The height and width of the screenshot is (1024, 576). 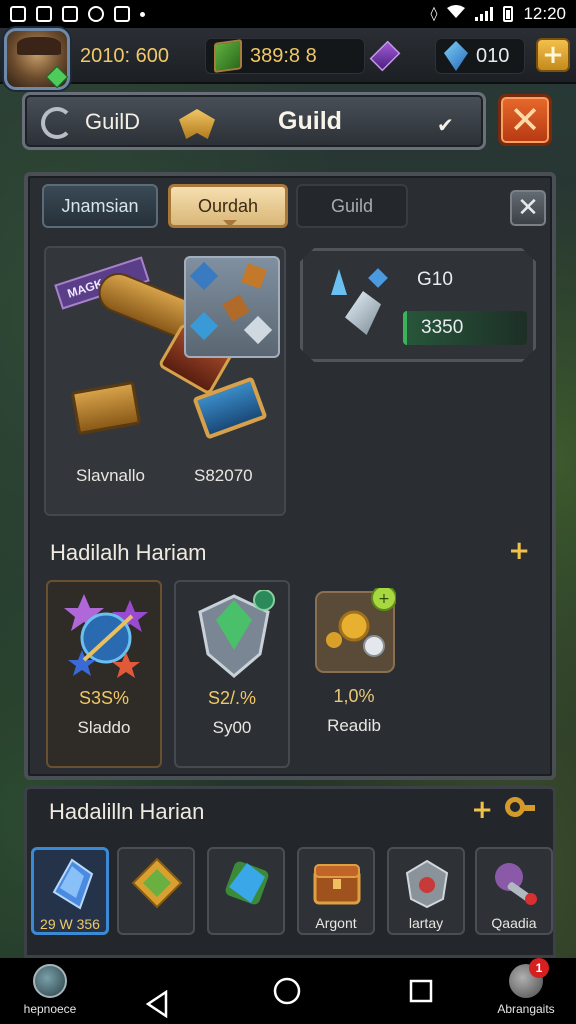 I want to click on home-button, so click(x=287, y=991).